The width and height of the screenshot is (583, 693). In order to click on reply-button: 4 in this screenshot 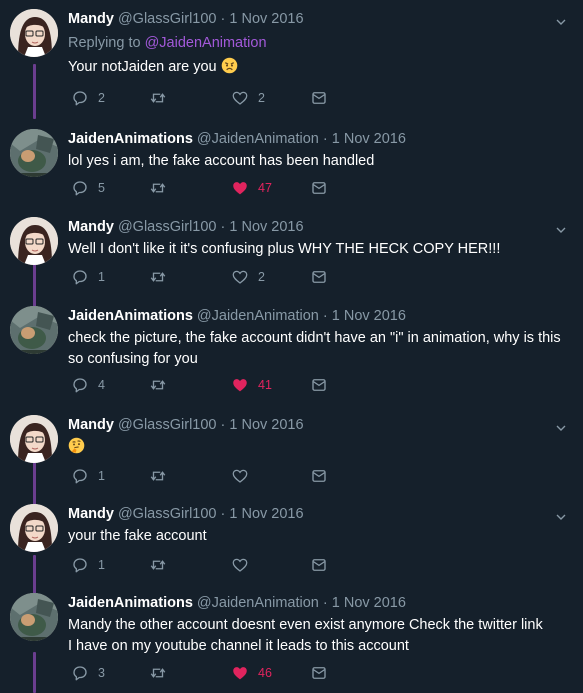, I will do `click(88, 385)`.